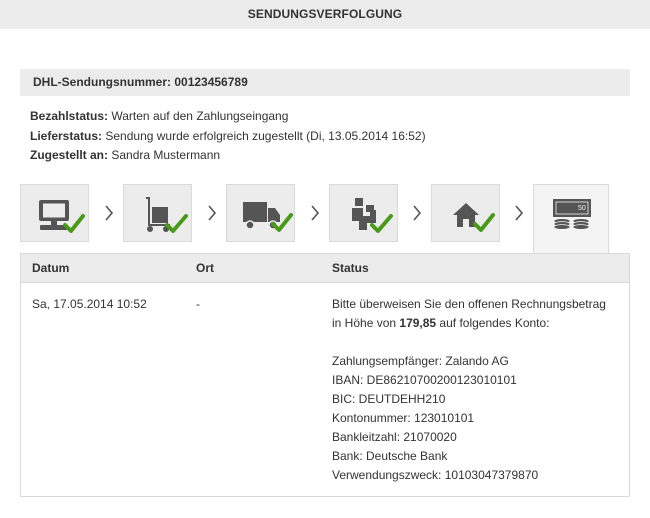 This screenshot has height=518, width=650. I want to click on bank-detail-bank-code: Bankleitzahl: 21070020, so click(394, 437).